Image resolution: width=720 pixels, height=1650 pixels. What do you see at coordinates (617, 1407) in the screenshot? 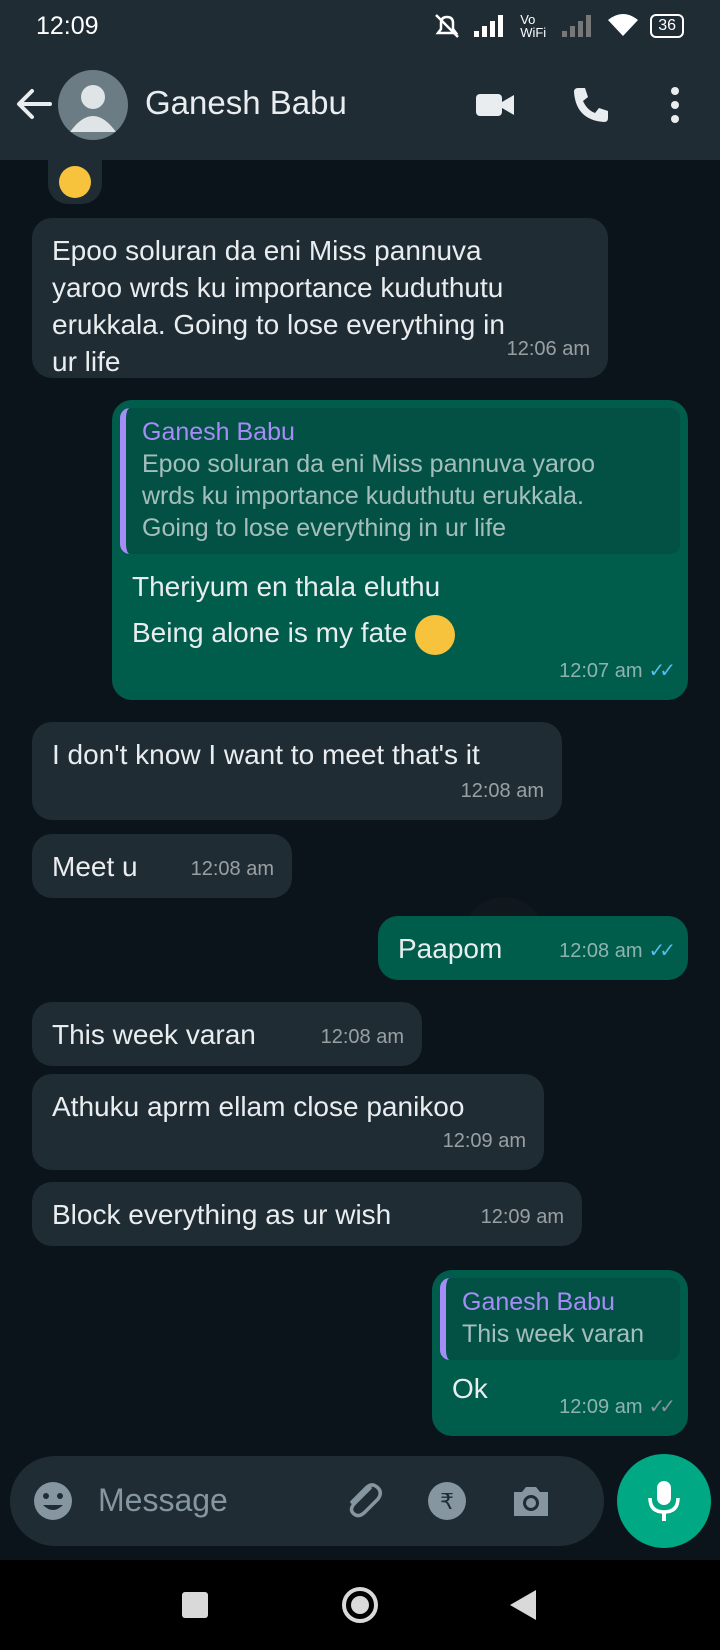
I see `message-time: 12:09 am ✓✓` at bounding box center [617, 1407].